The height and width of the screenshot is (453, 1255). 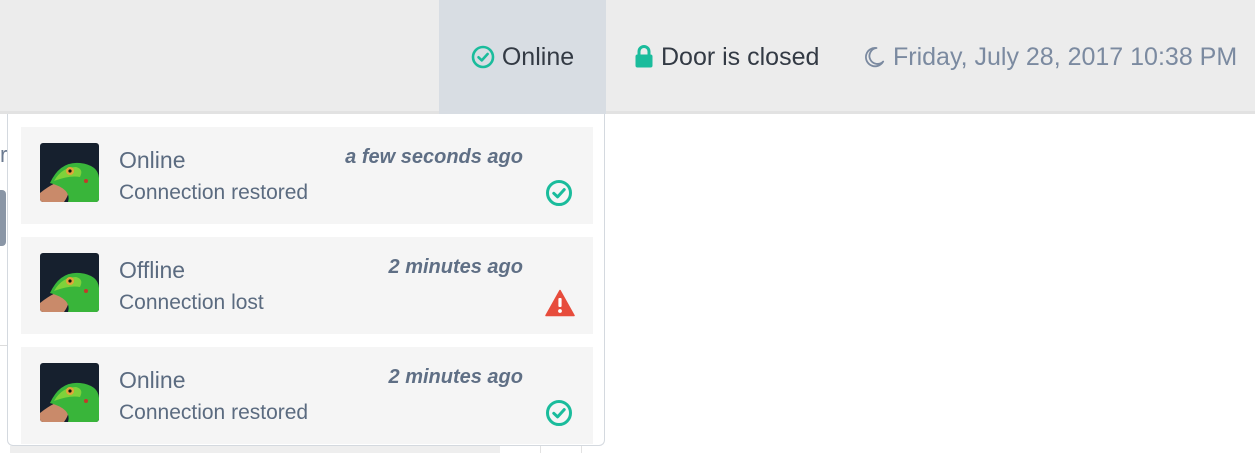 What do you see at coordinates (560, 303) in the screenshot?
I see `warning-icon` at bounding box center [560, 303].